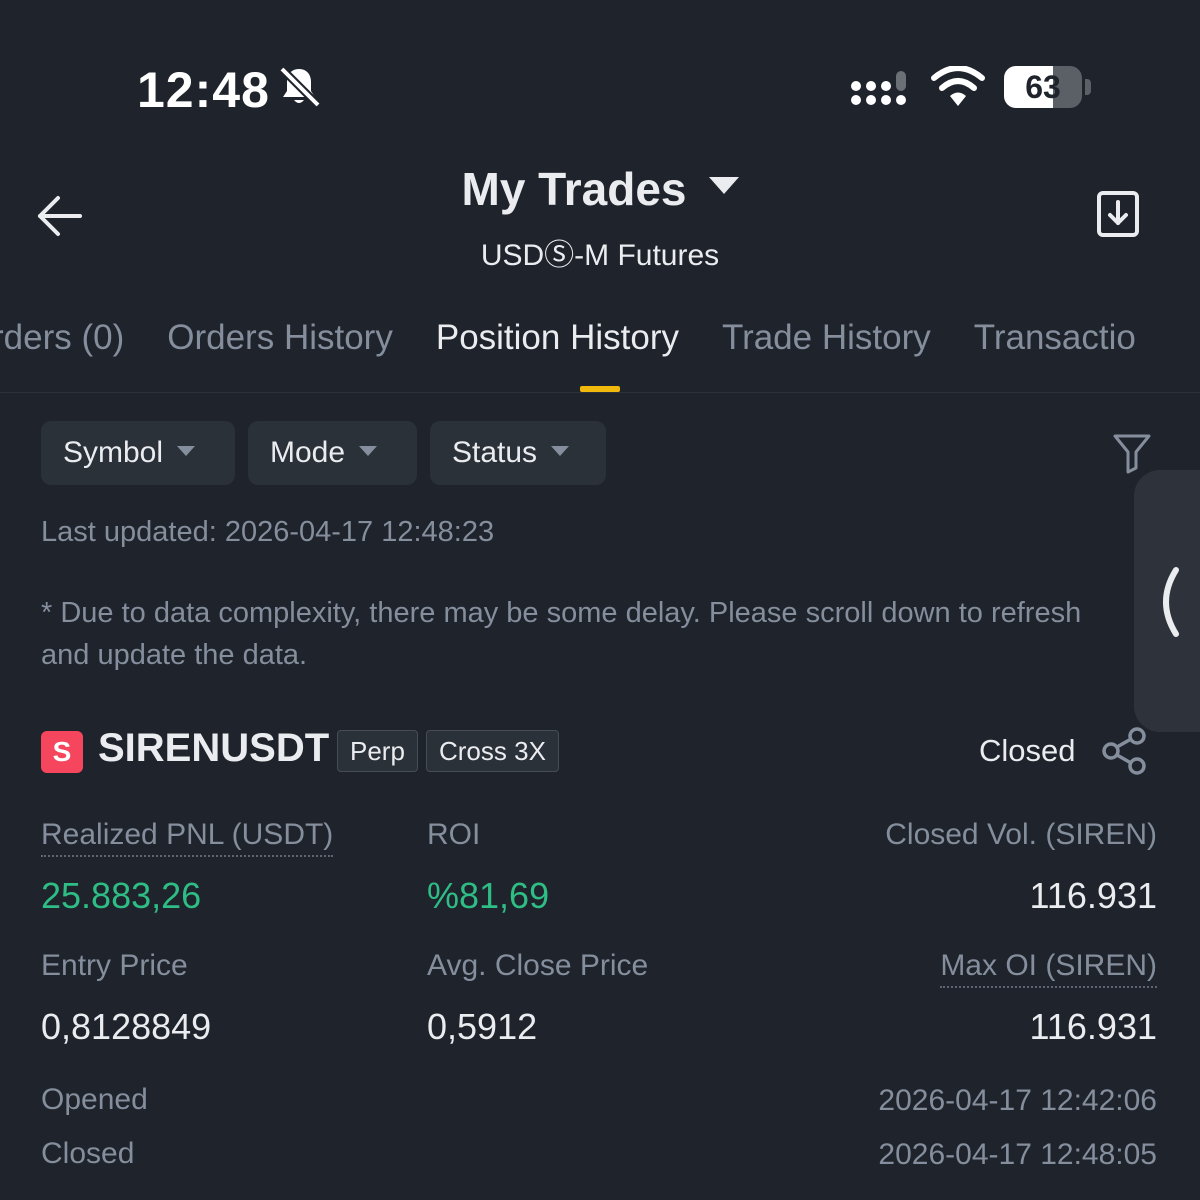  Describe the element at coordinates (114, 965) in the screenshot. I see `entry-price-label: Entry Price` at that location.